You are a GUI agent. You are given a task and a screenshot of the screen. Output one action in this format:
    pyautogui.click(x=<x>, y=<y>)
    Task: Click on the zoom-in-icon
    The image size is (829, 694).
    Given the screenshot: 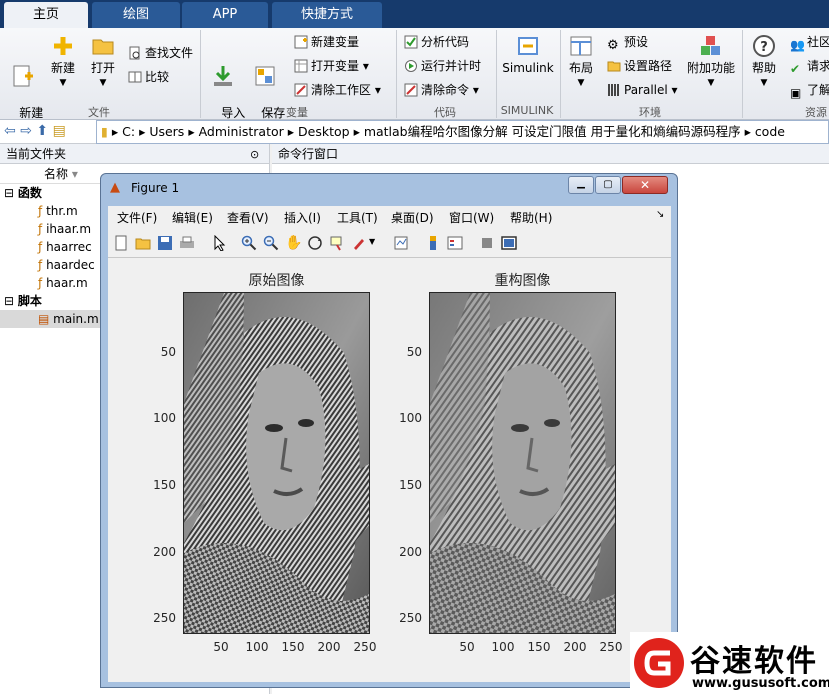 What is the action you would take?
    pyautogui.click(x=249, y=243)
    